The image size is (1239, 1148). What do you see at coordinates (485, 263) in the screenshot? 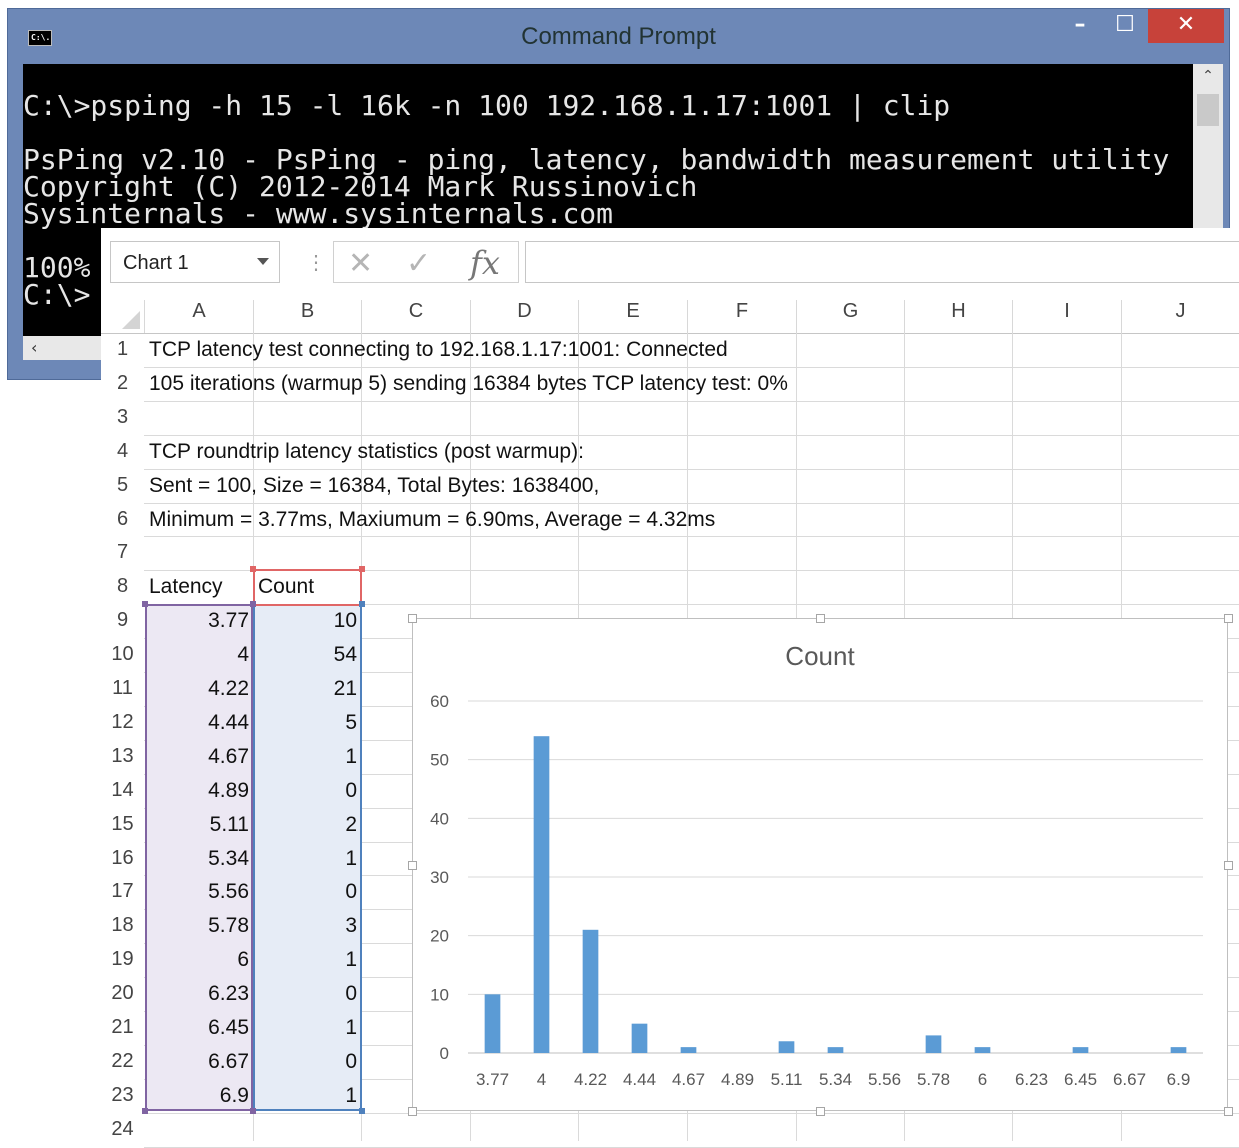
I see `insert-function-icon: fx` at bounding box center [485, 263].